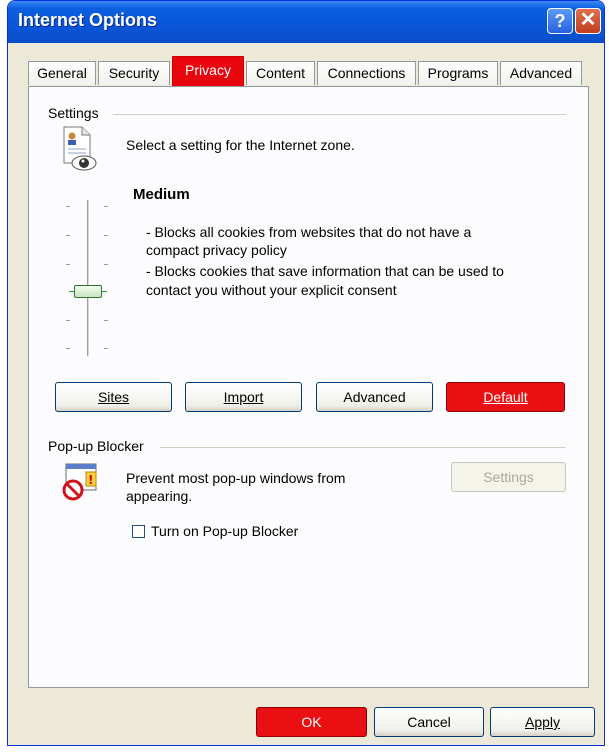 This screenshot has height=753, width=609. Describe the element at coordinates (73, 113) in the screenshot. I see `settings-group-label: Settings` at that location.